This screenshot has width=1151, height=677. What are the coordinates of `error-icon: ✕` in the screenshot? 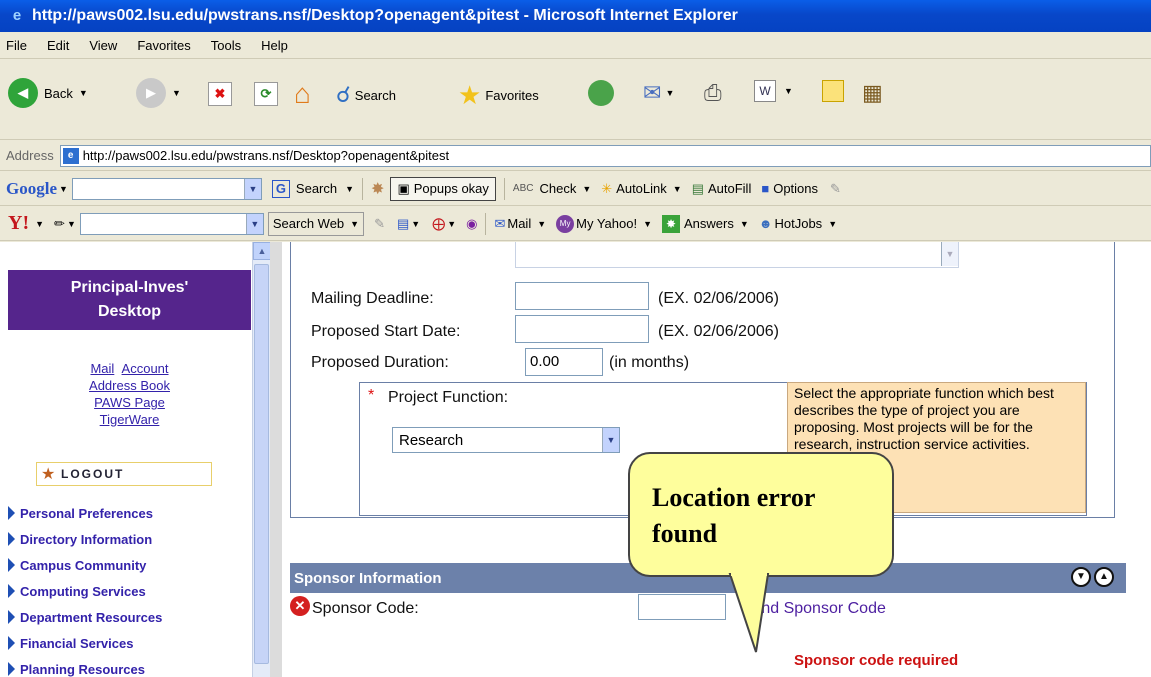 It's located at (300, 606).